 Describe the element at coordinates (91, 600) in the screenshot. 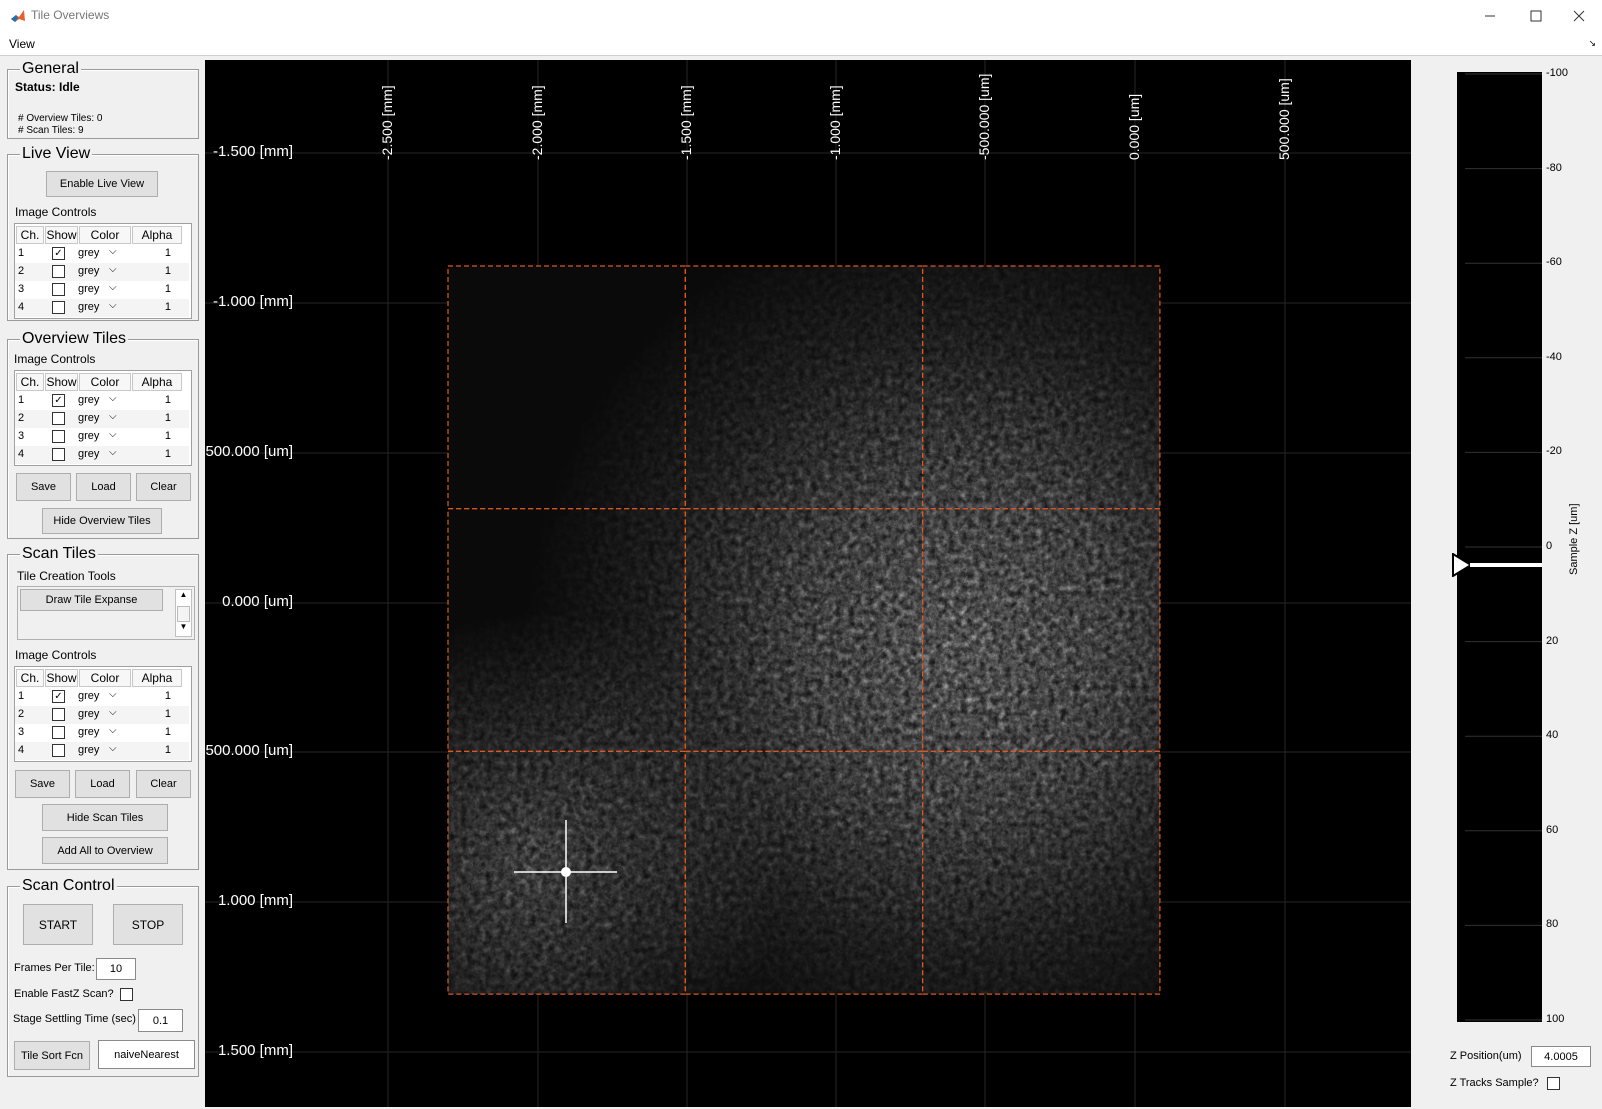

I see `draw-tile-expanse-button: Draw Tile Expanse` at that location.